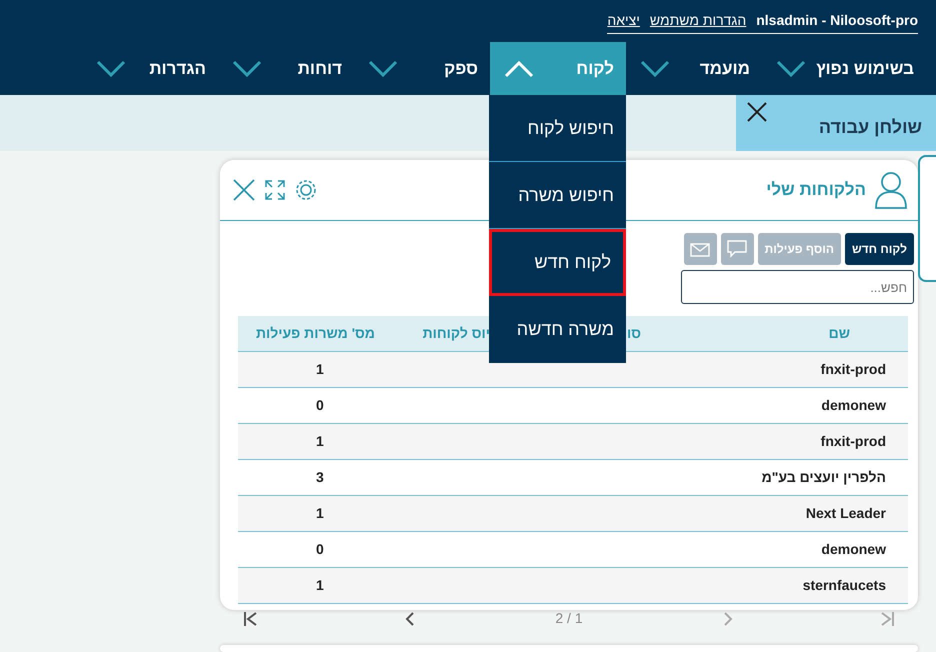 The width and height of the screenshot is (936, 652). Describe the element at coordinates (836, 123) in the screenshot. I see `workspace-tab: שולחן עבודה` at that location.